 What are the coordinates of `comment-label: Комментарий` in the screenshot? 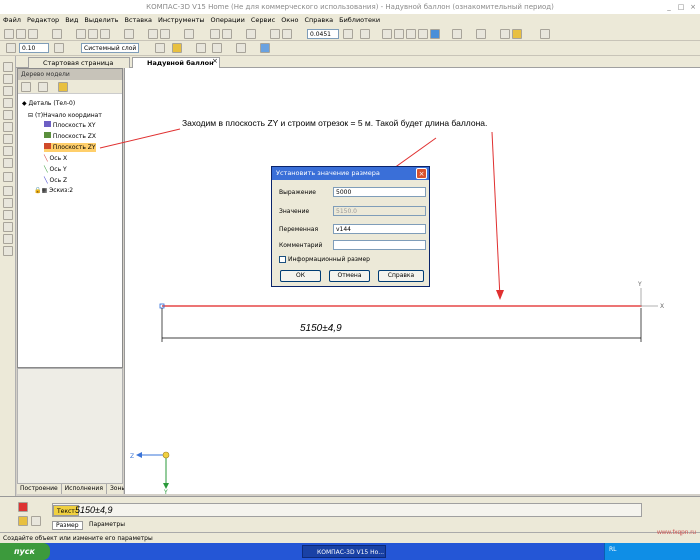 It's located at (301, 245).